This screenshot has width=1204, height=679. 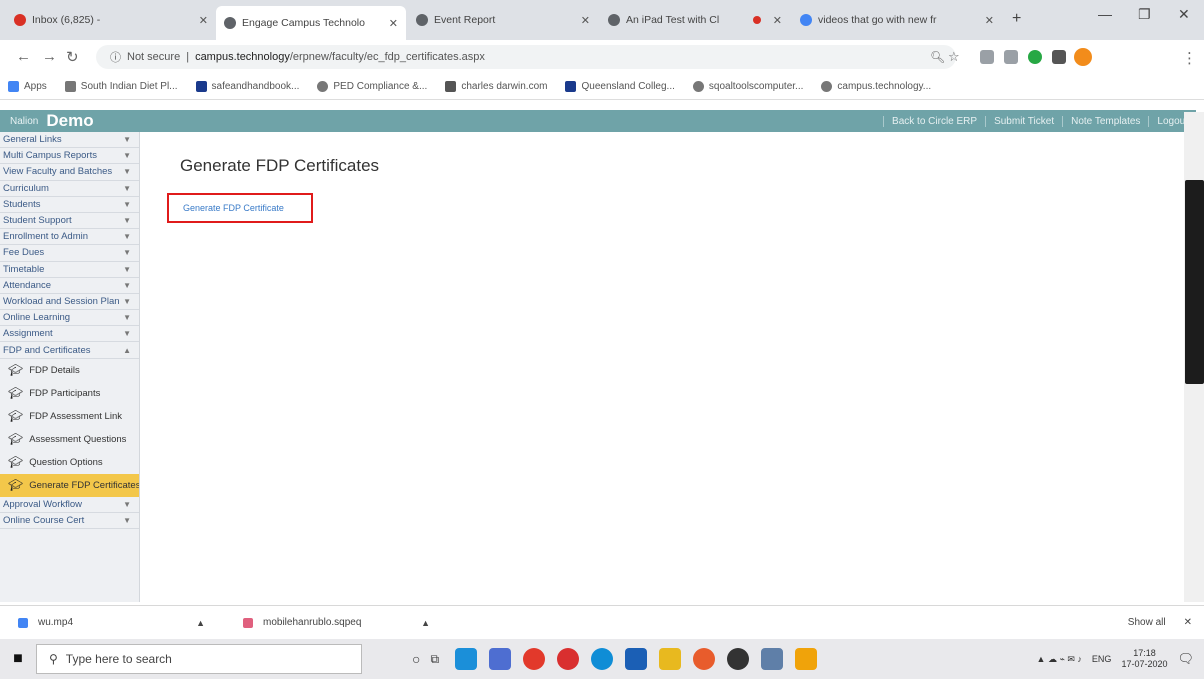 I want to click on sidebar-menu: Assignment ▼, so click(x=69, y=334).